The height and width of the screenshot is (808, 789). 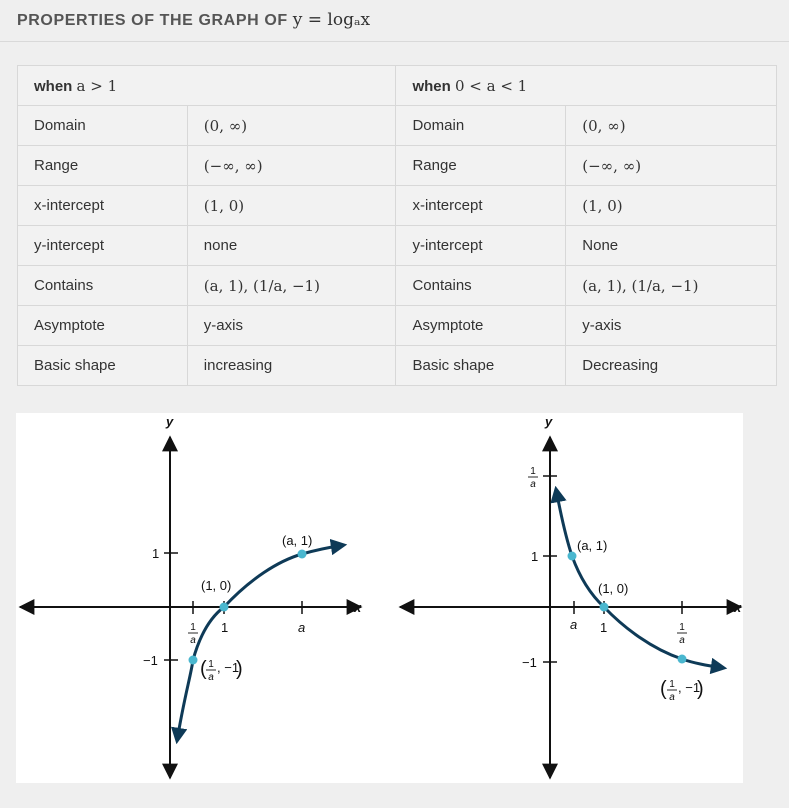 What do you see at coordinates (150, 660) in the screenshot?
I see `left-ytick-label-neg1: −1` at bounding box center [150, 660].